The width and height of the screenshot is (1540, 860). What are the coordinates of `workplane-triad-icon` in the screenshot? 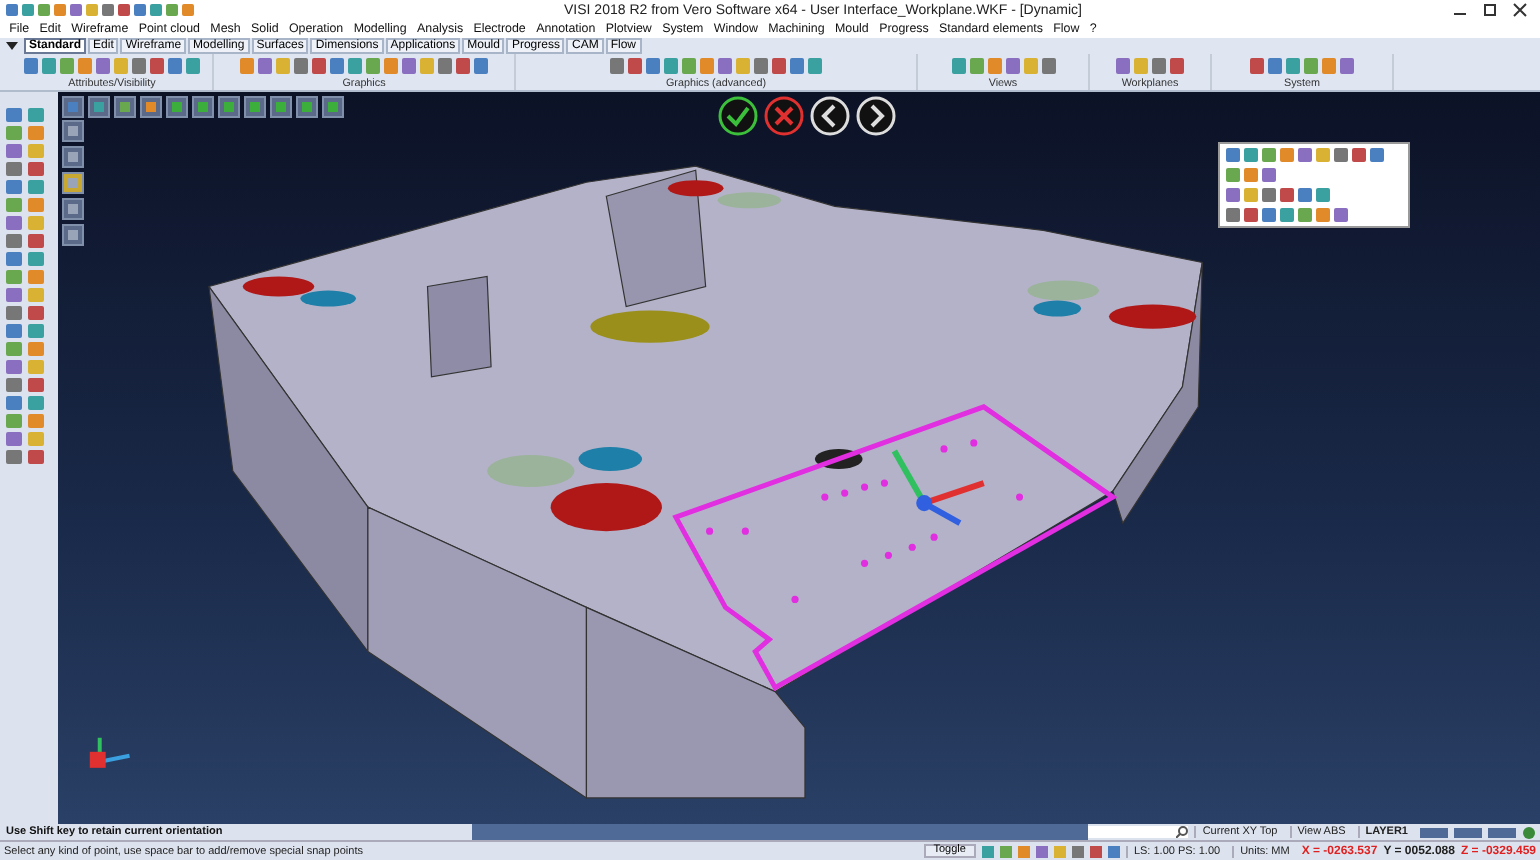 It's located at (938, 487).